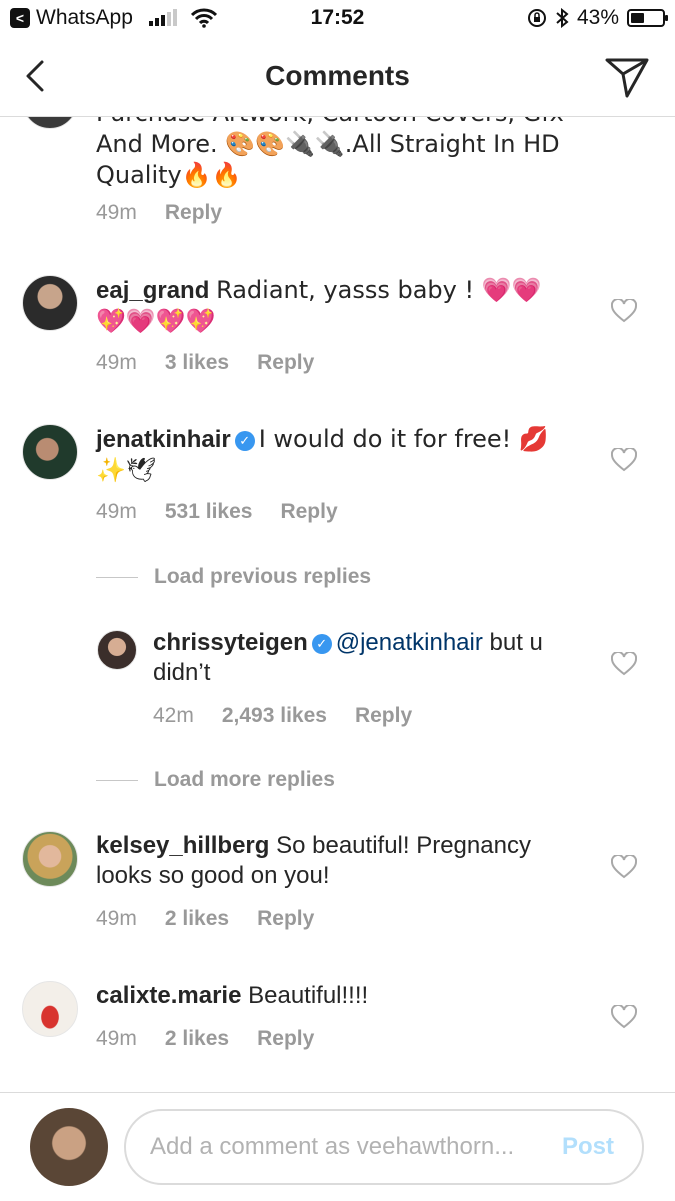 The height and width of the screenshot is (1201, 675). I want to click on load-more-label: Load more replies, so click(244, 779).